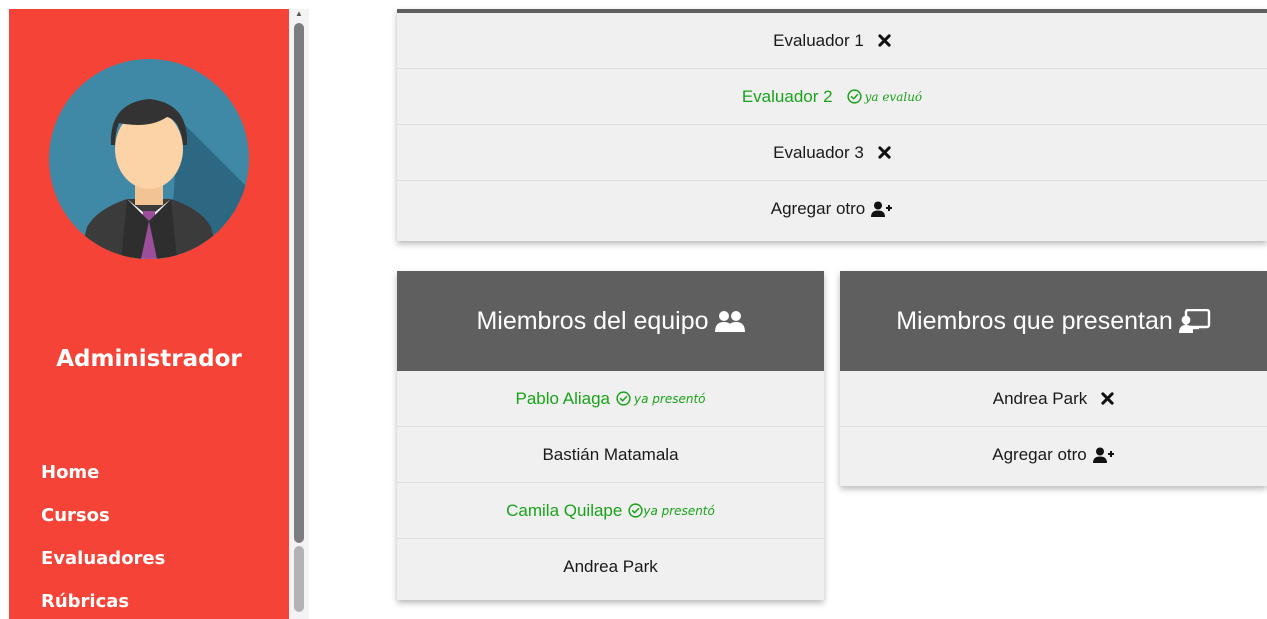 This screenshot has height=619, width=1267. Describe the element at coordinates (1040, 398) in the screenshot. I see `presenter-name: Andrea Park` at that location.